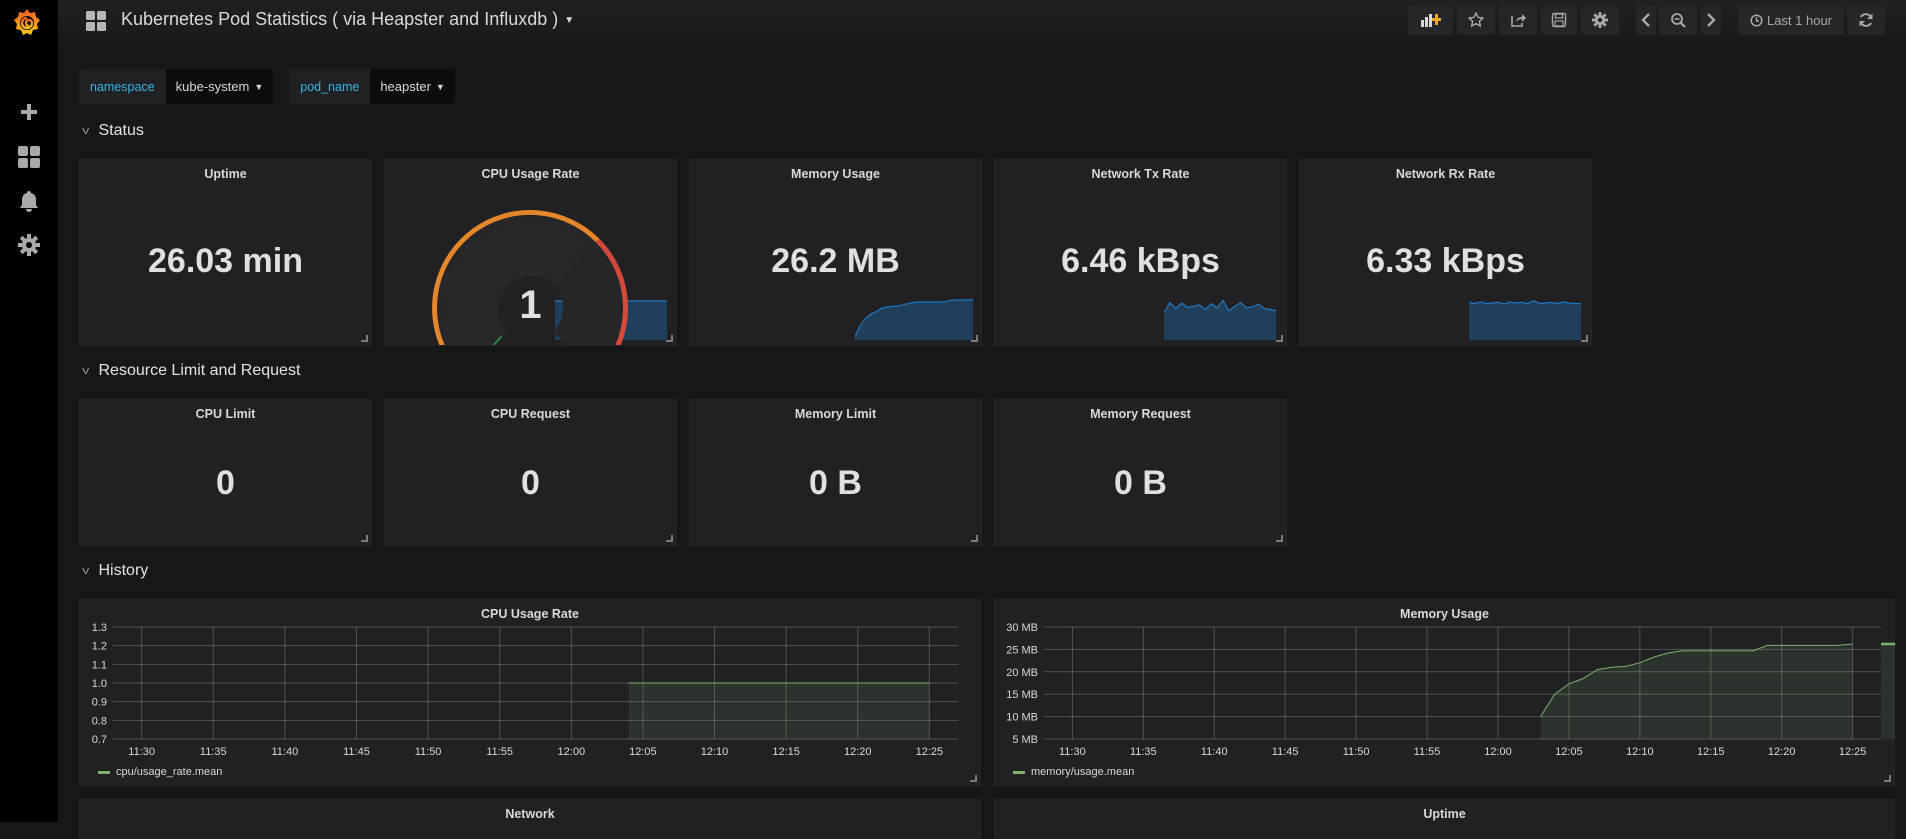 The width and height of the screenshot is (1906, 839). I want to click on configuration-gear-icon, so click(29, 245).